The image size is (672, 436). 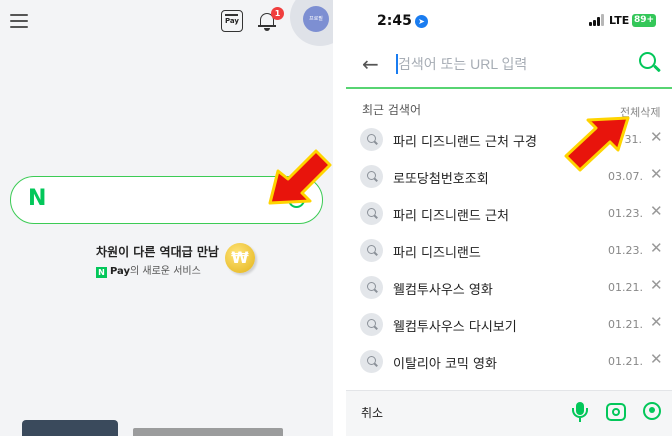 I want to click on content-title-cutoff, so click(x=208, y=432).